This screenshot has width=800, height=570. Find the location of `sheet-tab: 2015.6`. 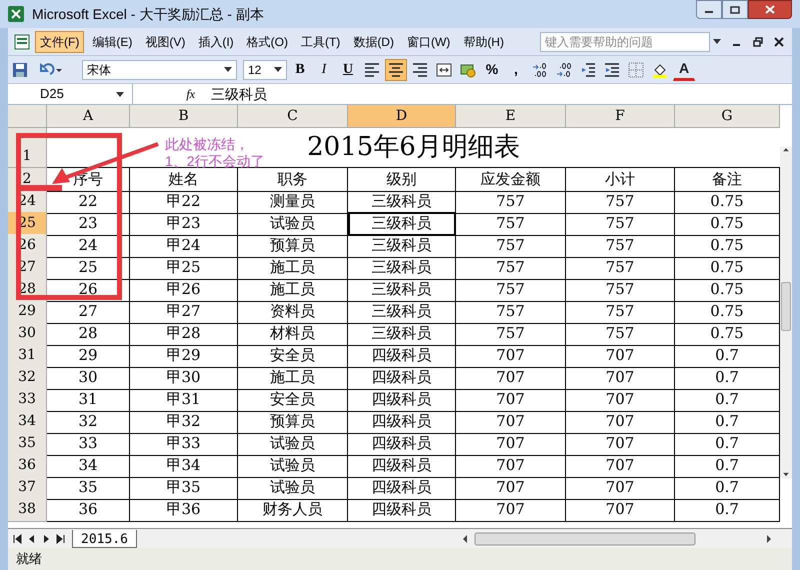

sheet-tab: 2015.6 is located at coordinates (104, 539).